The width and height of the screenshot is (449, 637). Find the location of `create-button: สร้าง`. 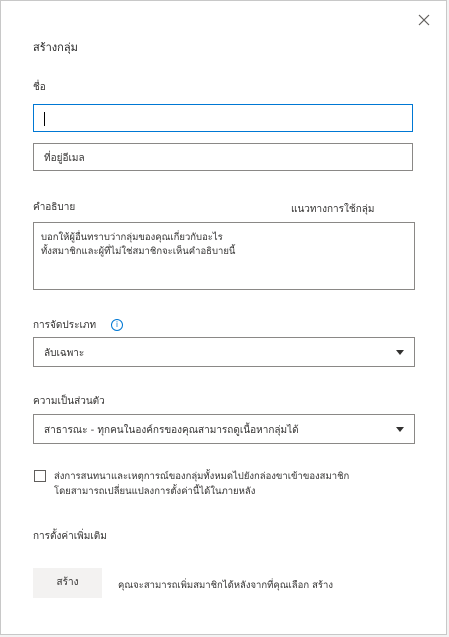

create-button: สร้าง is located at coordinates (67, 583).